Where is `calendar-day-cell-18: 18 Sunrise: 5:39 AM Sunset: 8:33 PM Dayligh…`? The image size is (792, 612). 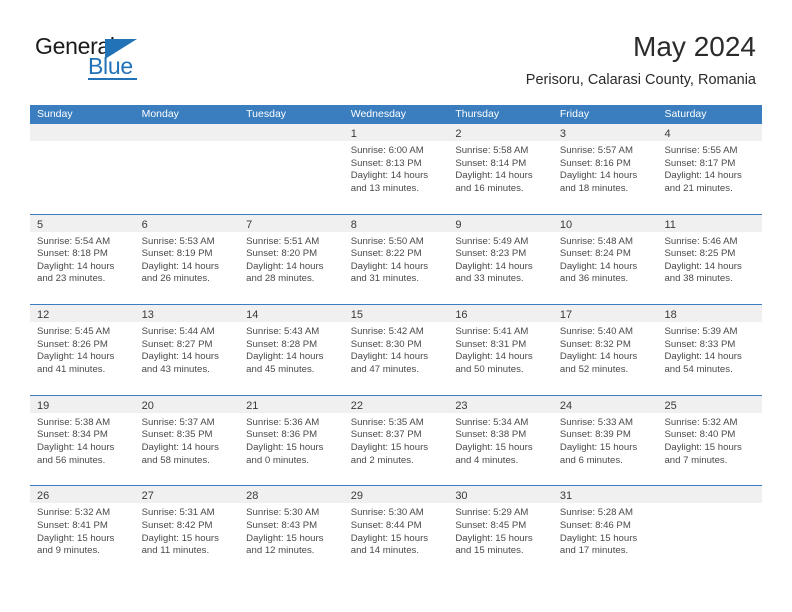 calendar-day-cell-18: 18 Sunrise: 5:39 AM Sunset: 8:33 PM Dayligh… is located at coordinates (710, 350).